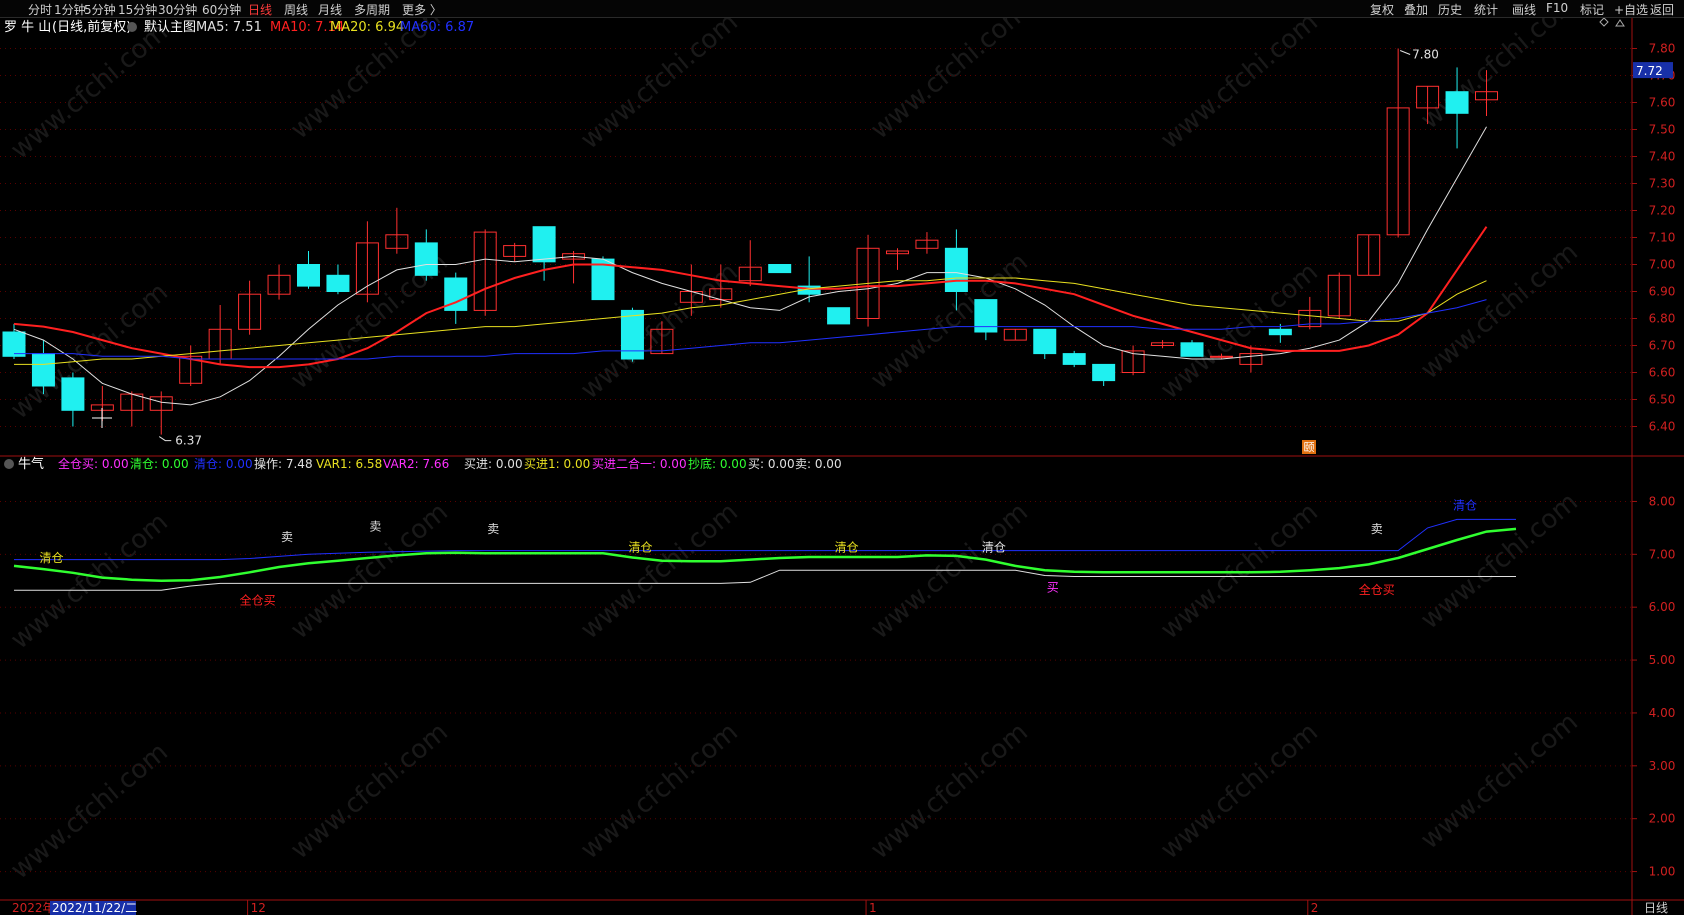  I want to click on sub-axis-label-0: 1.00, so click(1662, 872).